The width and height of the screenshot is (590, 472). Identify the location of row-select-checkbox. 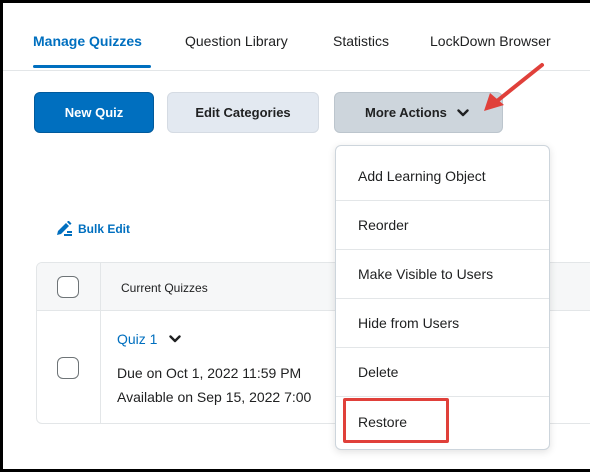
(68, 368).